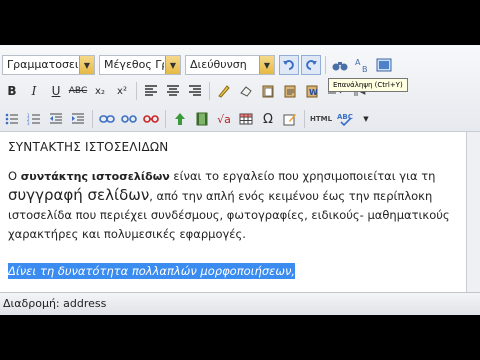  I want to click on indent-icon, so click(78, 119).